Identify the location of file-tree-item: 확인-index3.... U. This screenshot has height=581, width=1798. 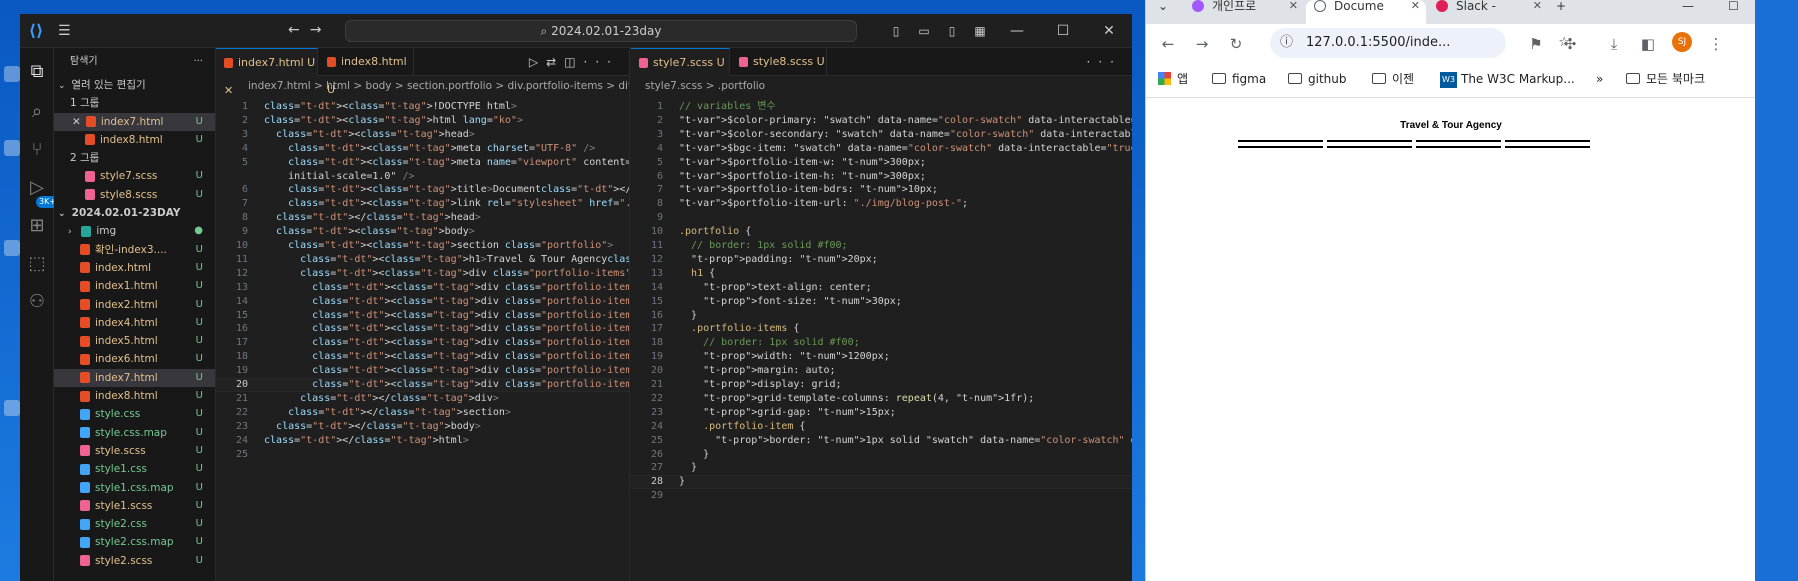
(134, 250).